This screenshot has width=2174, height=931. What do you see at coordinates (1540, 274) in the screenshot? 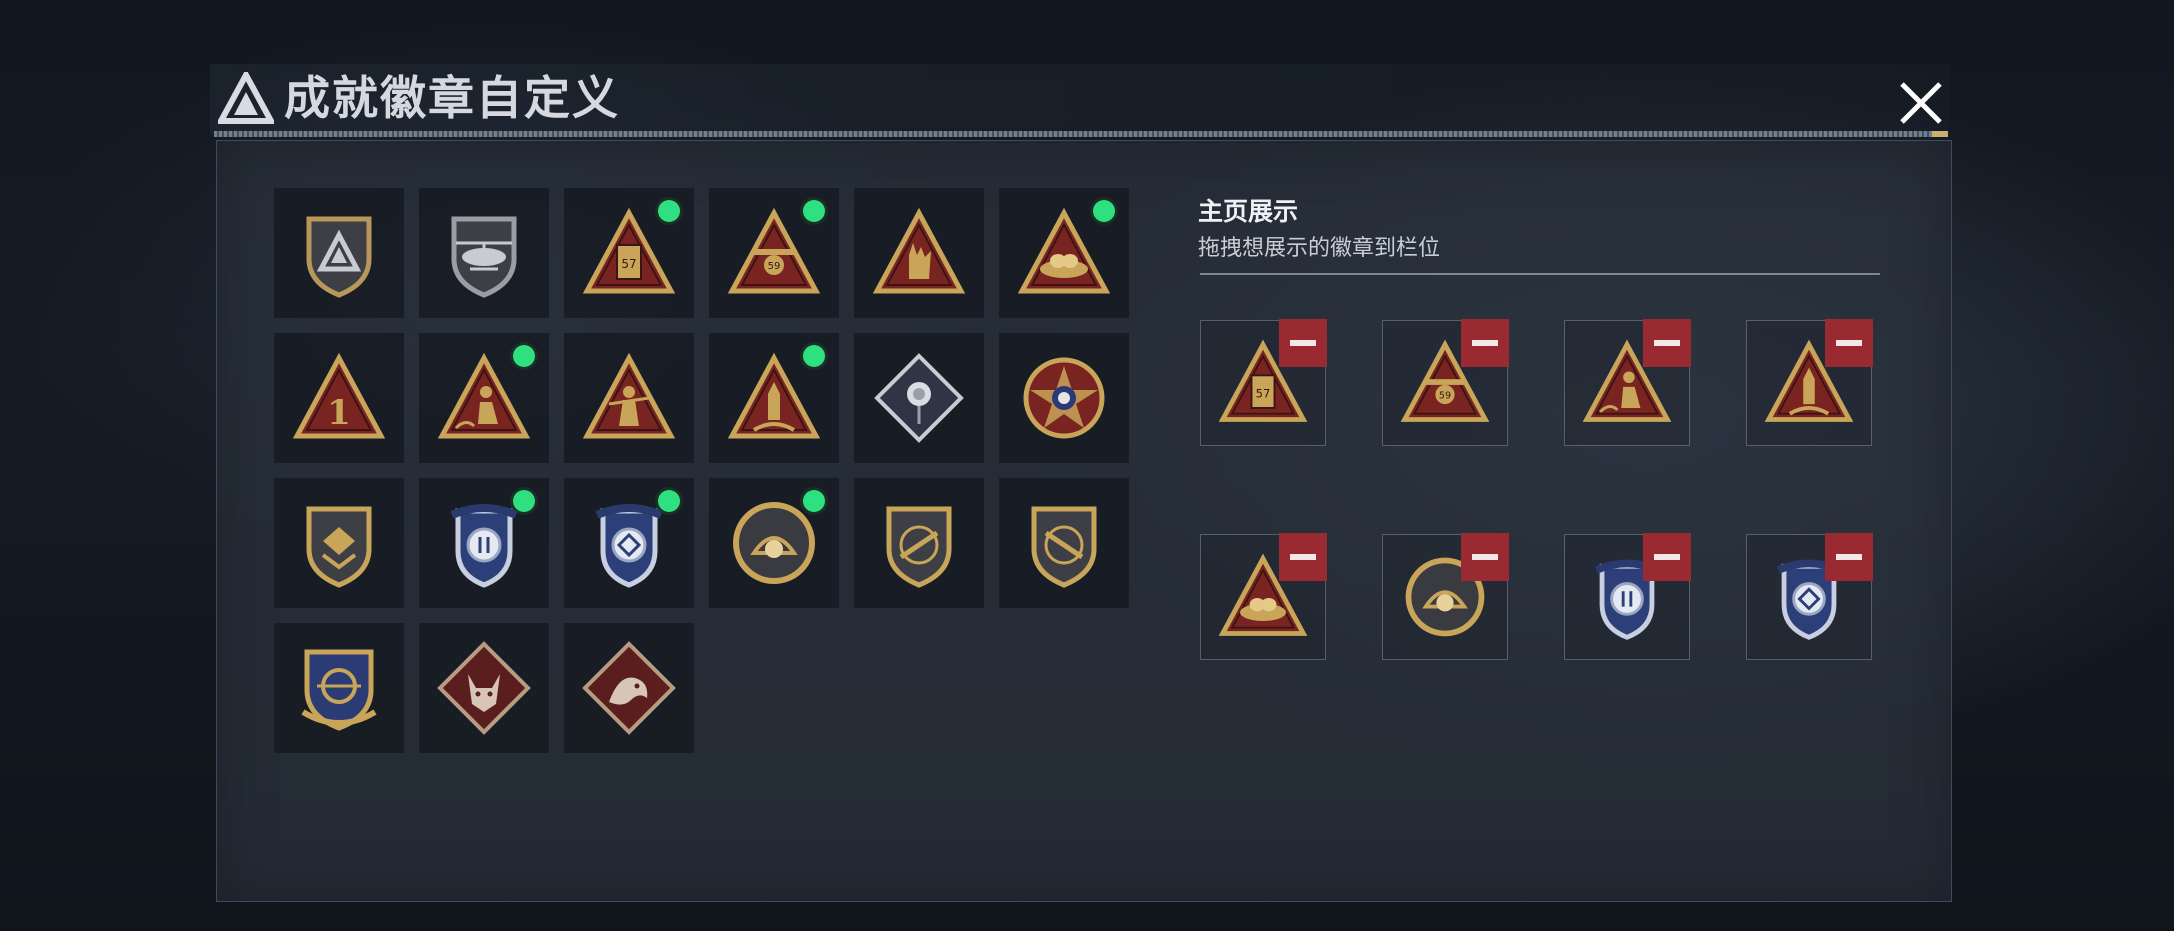
I see `showcase-divider` at bounding box center [1540, 274].